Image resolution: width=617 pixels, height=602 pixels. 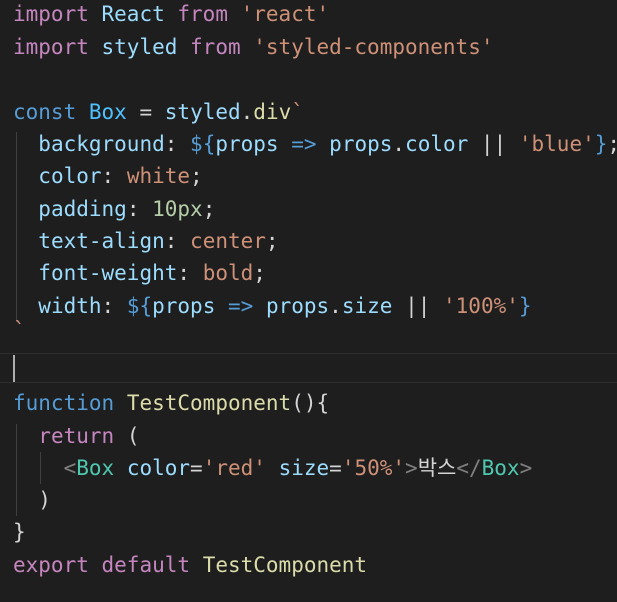 I want to click on method-div: div, so click(x=272, y=112).